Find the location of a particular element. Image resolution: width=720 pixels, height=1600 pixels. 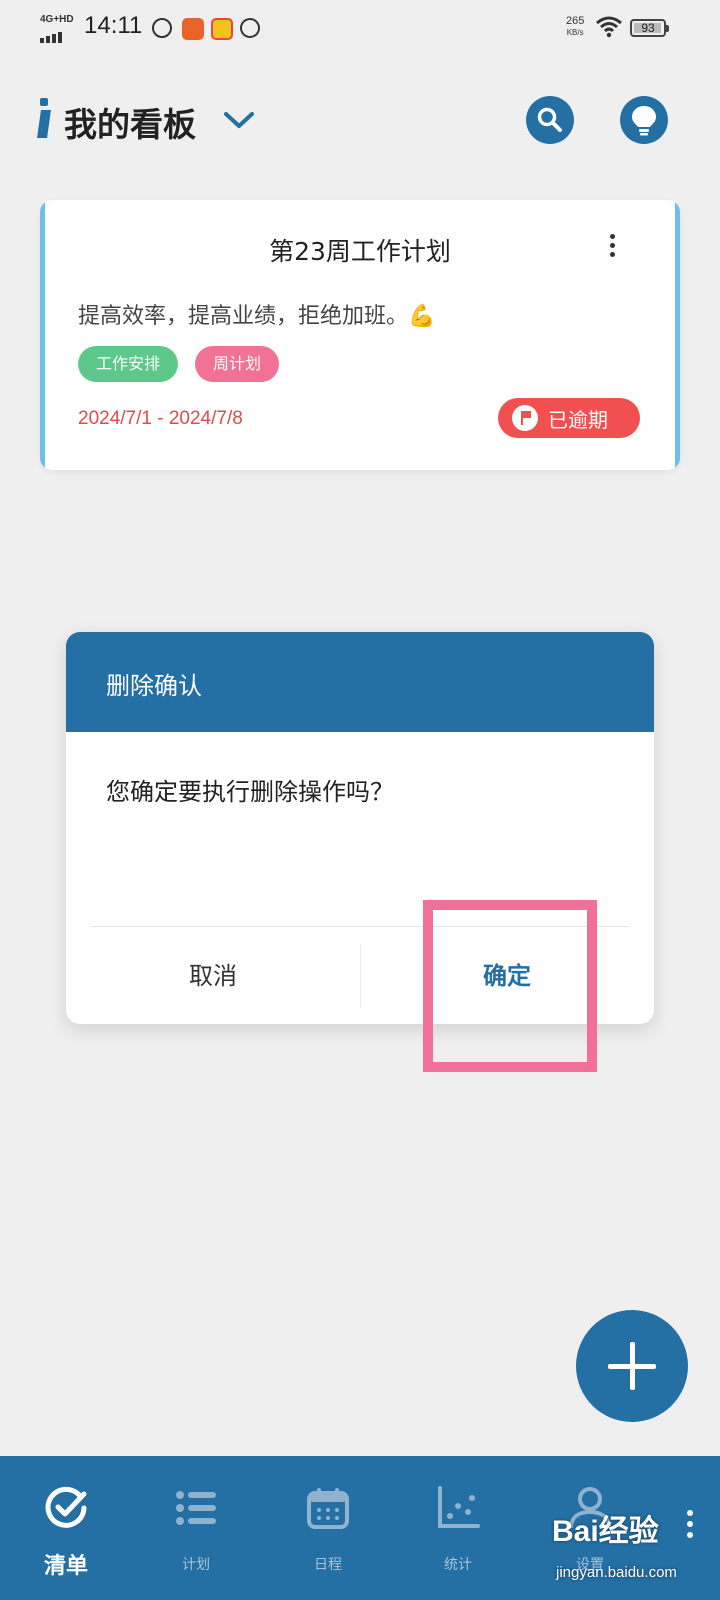

nav-item-plan: 计划 is located at coordinates (196, 1528).